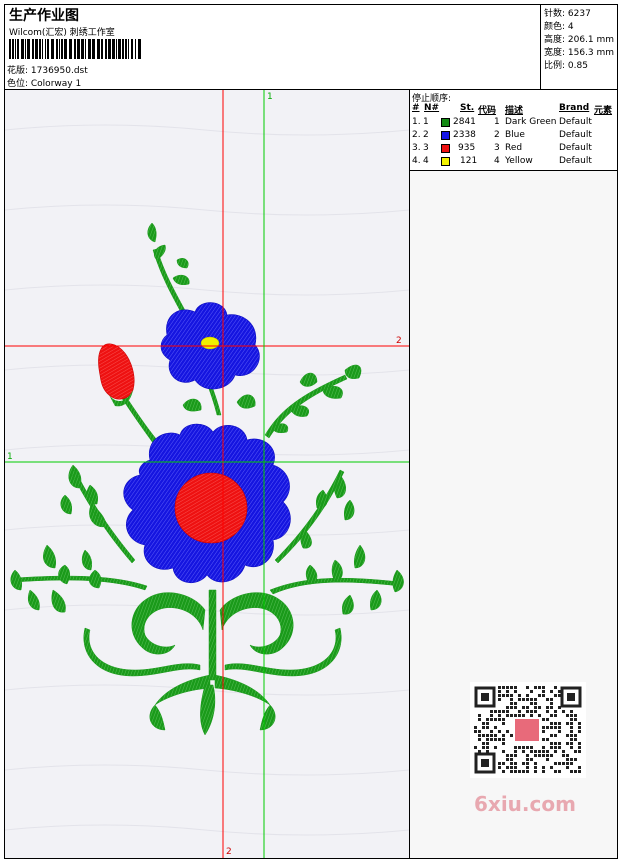 Image resolution: width=620 pixels, height=861 pixels. Describe the element at coordinates (426, 135) in the screenshot. I see `row-n: 2` at that location.